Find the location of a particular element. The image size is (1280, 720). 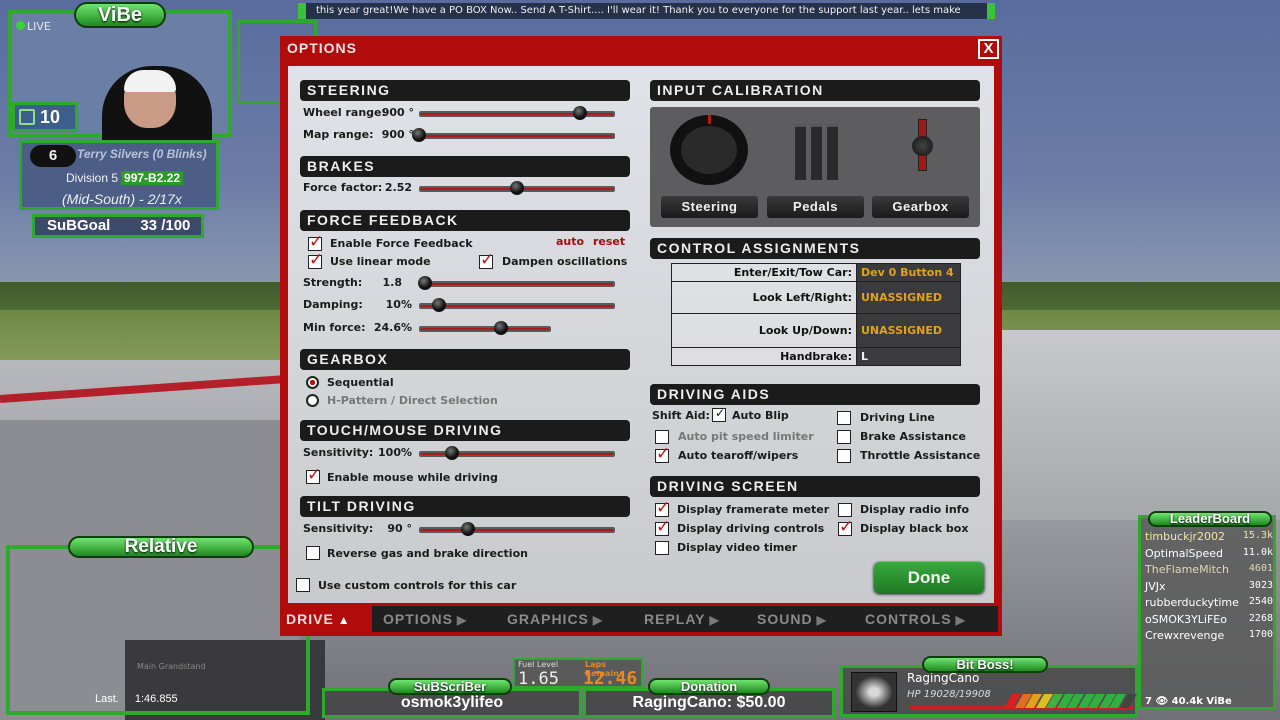

strength-slider is located at coordinates (516, 283).